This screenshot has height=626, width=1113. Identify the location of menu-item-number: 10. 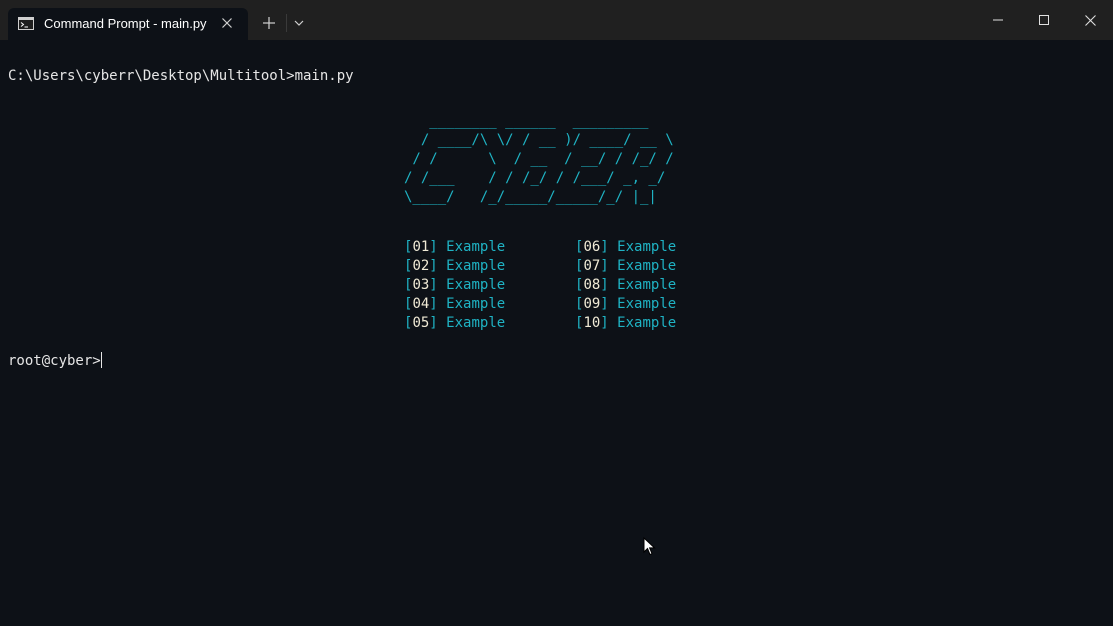
(592, 323).